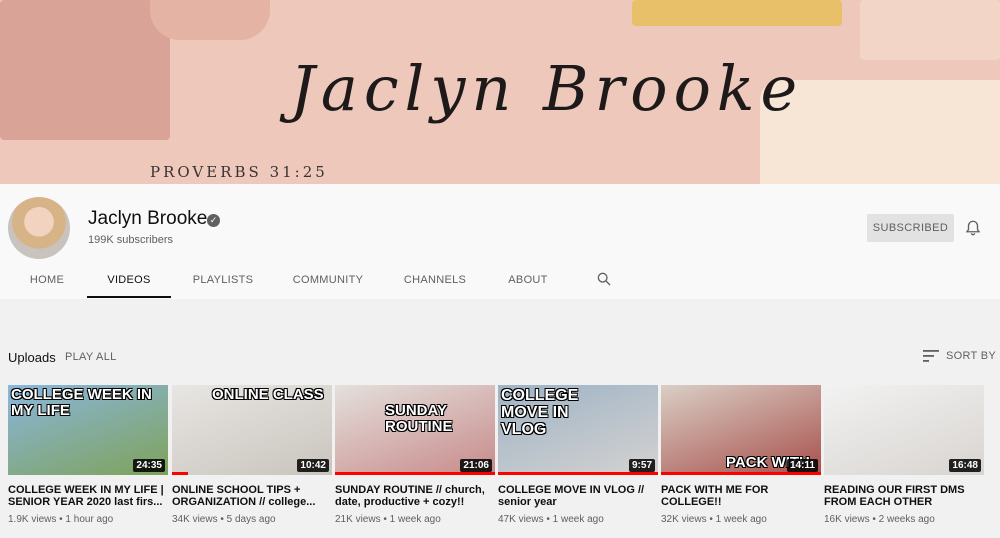 The width and height of the screenshot is (1000, 538). What do you see at coordinates (847, 519) in the screenshot?
I see `view-count: 16K views` at bounding box center [847, 519].